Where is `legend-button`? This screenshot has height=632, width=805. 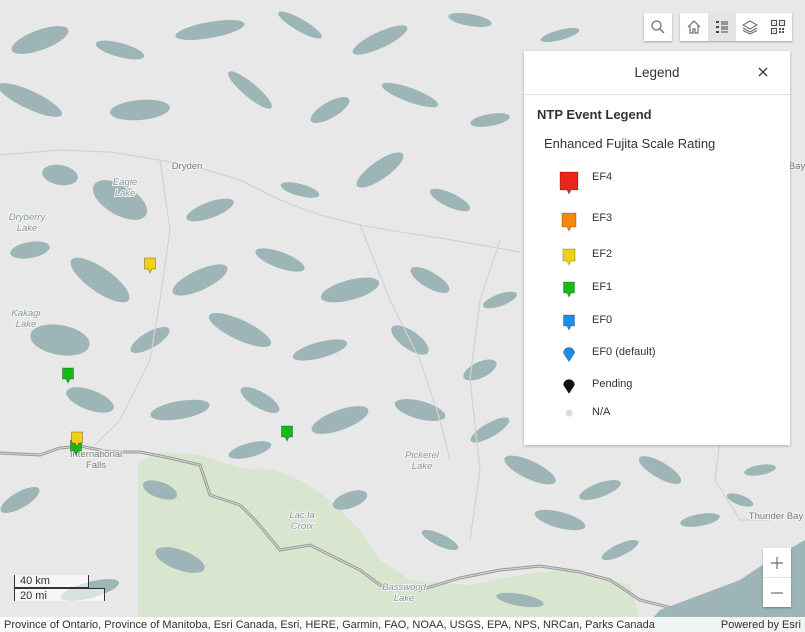
legend-button is located at coordinates (722, 27).